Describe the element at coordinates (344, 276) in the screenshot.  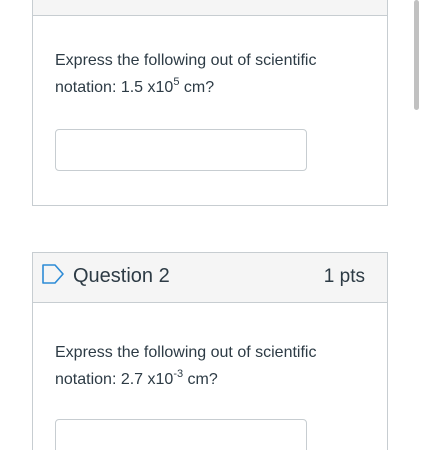
I see `question-2-points: 1 pts` at that location.